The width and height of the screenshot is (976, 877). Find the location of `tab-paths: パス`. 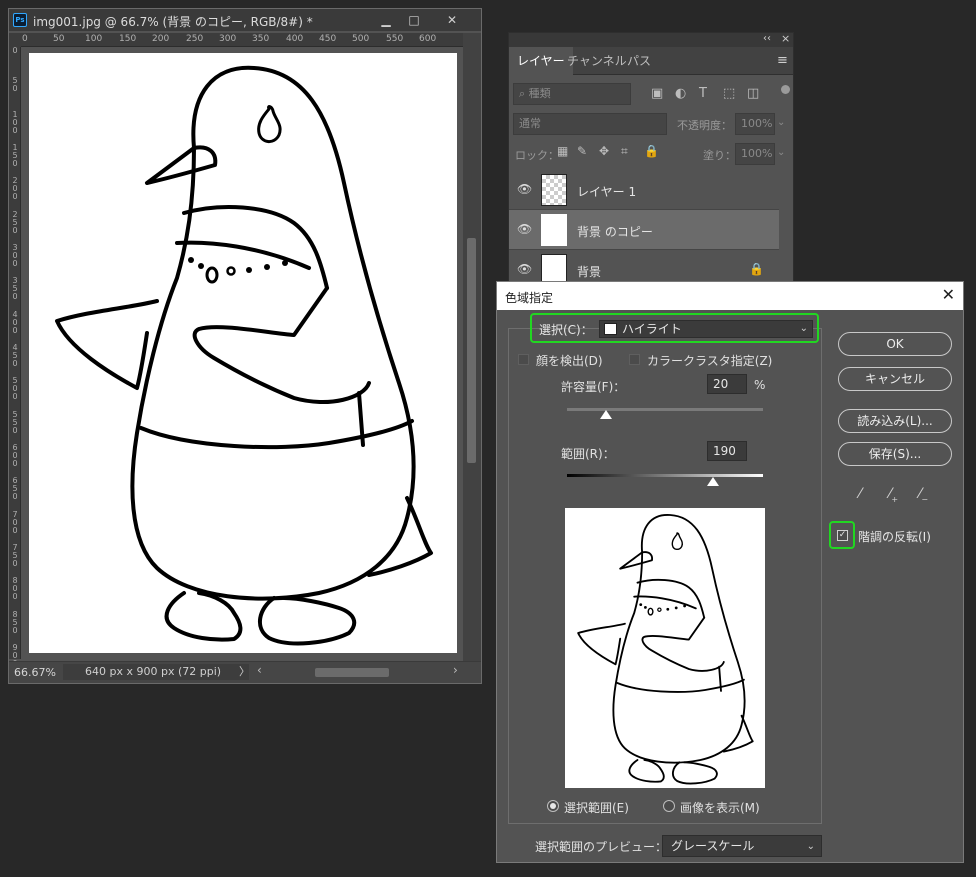

tab-paths: パス is located at coordinates (639, 61).